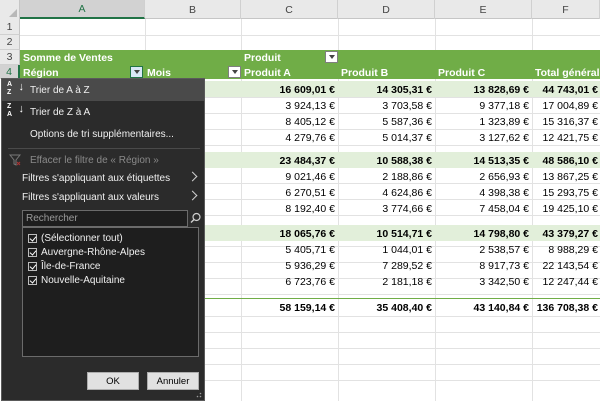  What do you see at coordinates (482, 161) in the screenshot?
I see `pivot-value-cell: 14 513,35 €` at bounding box center [482, 161].